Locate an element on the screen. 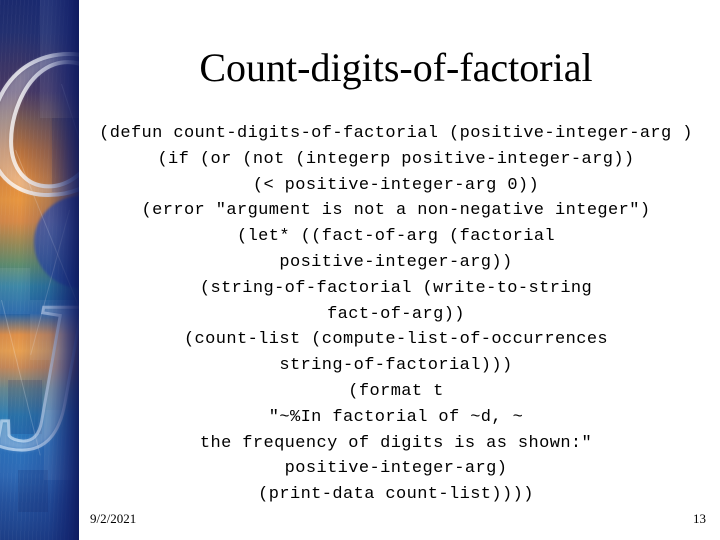 The image size is (720, 540). code-line: the frequency of digits is as shown:" is located at coordinates (396, 443).